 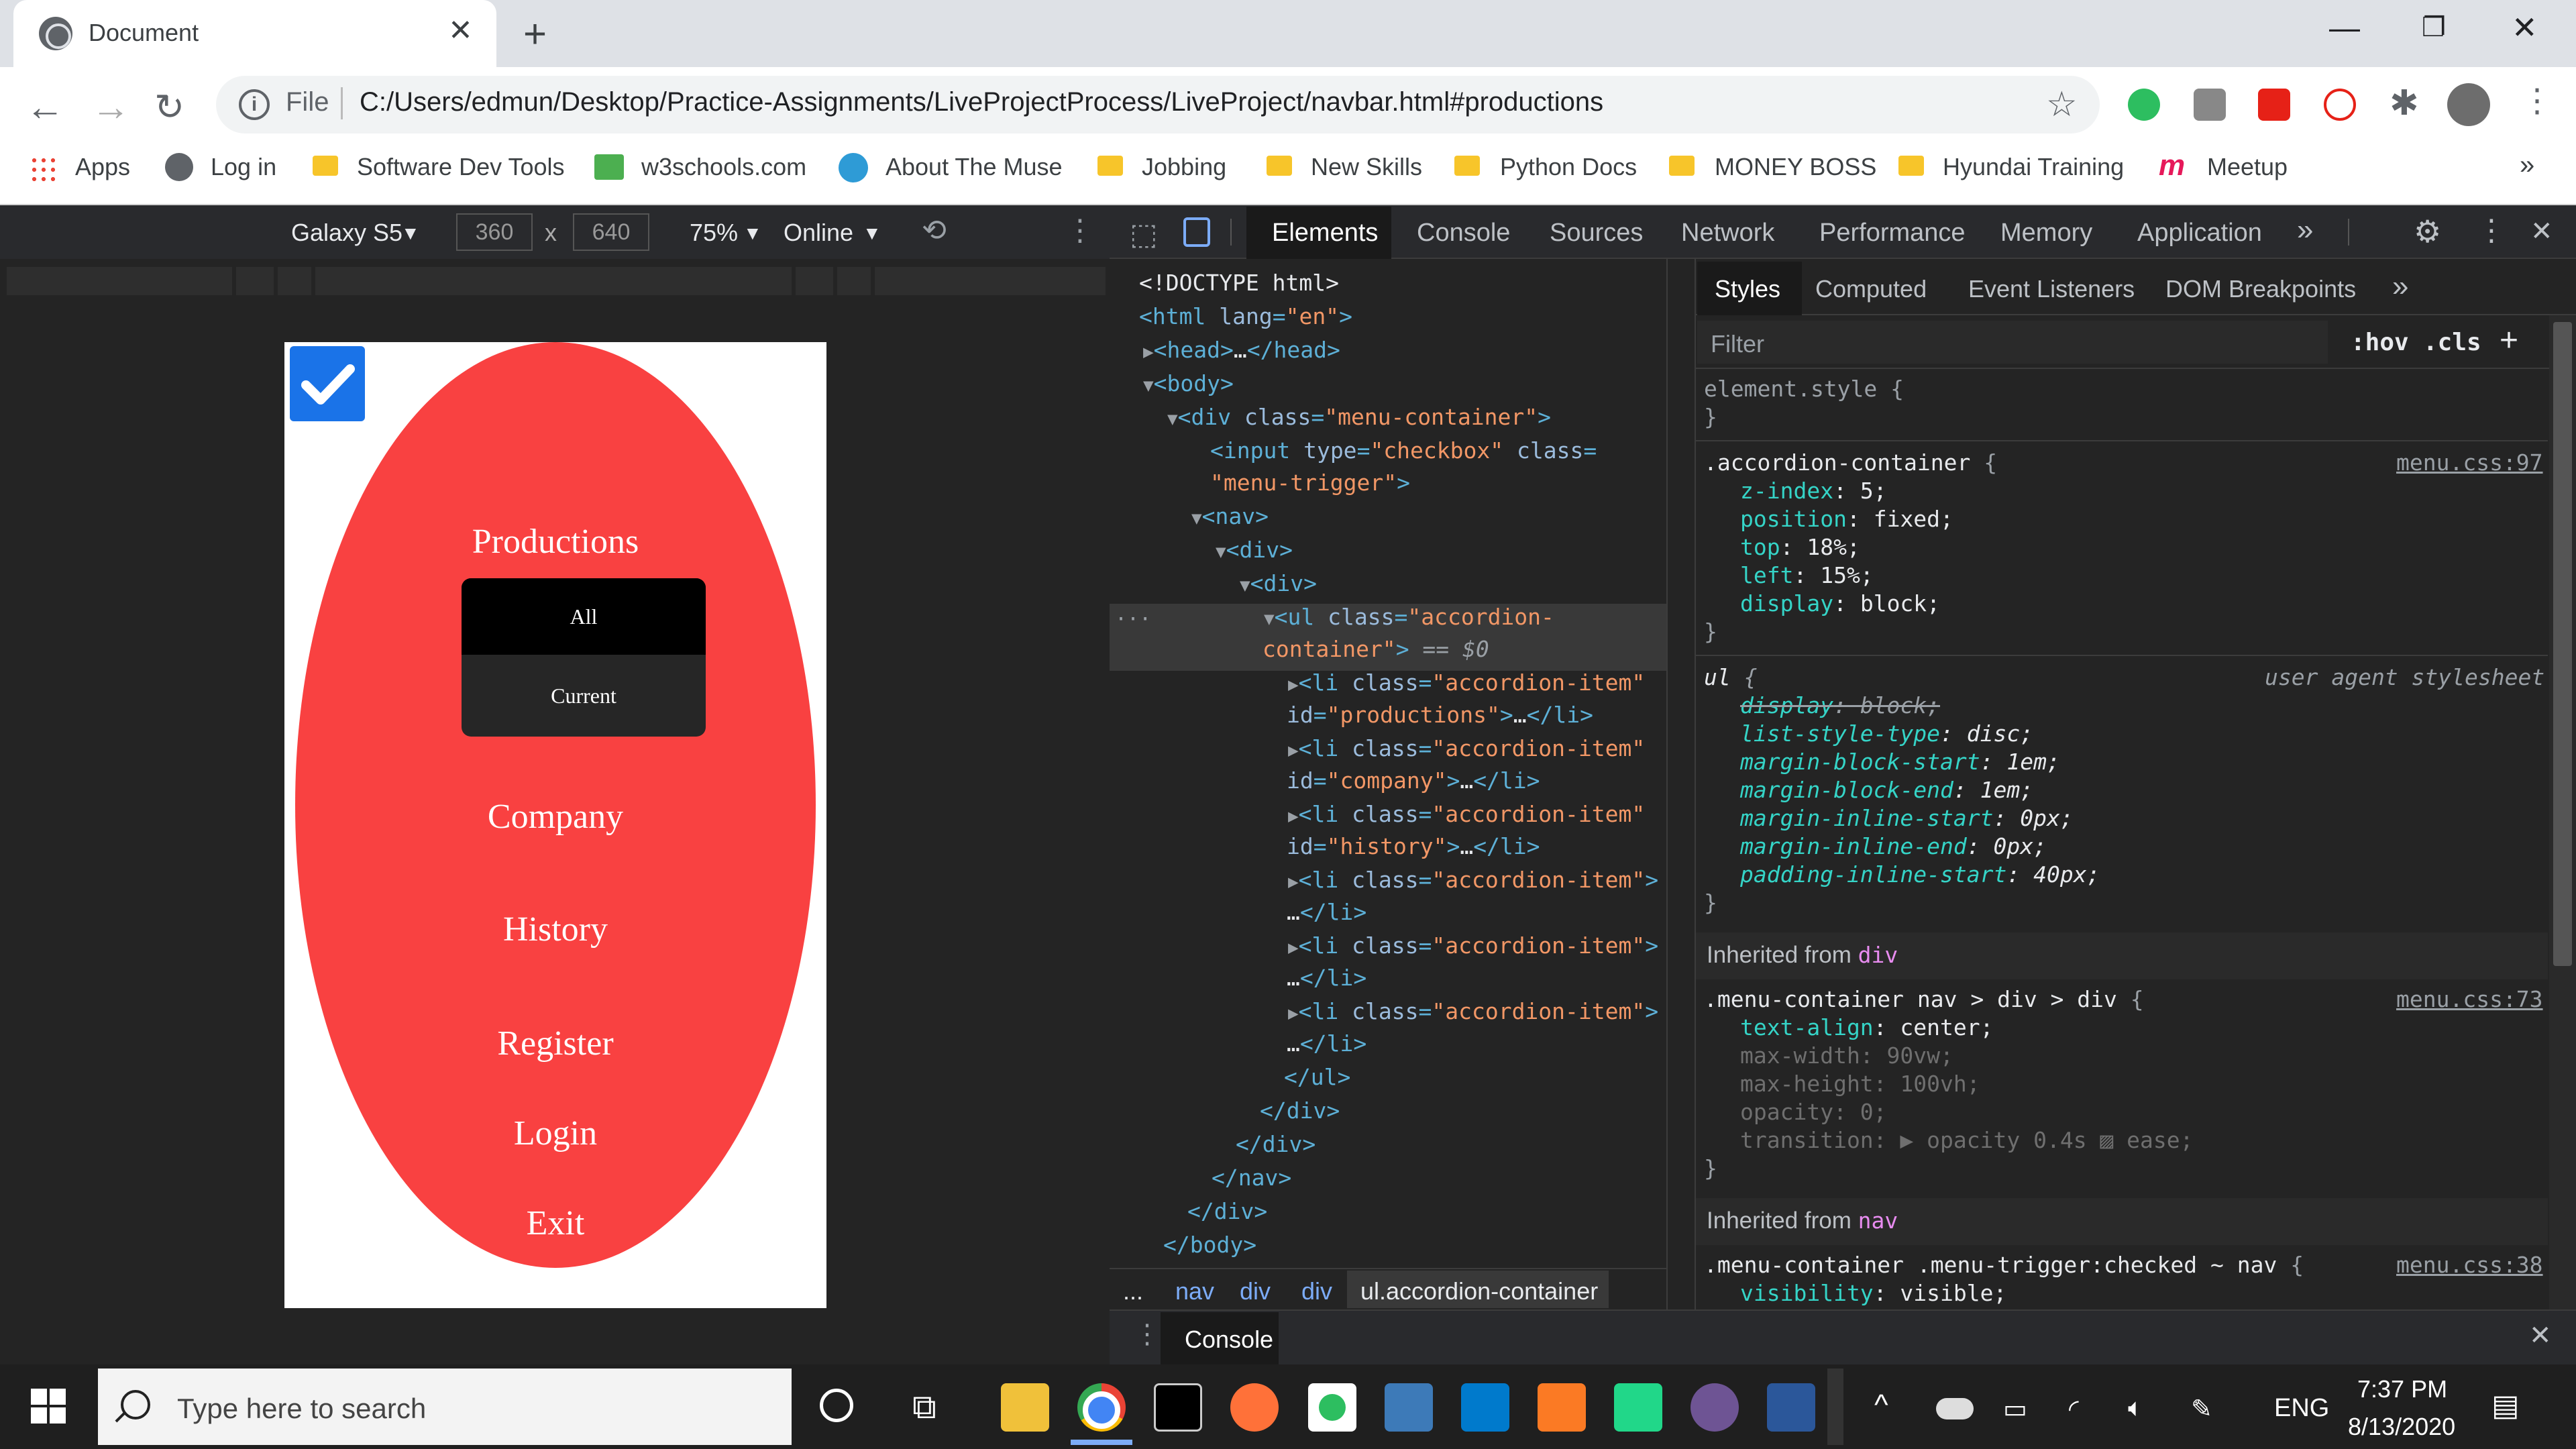 I want to click on breadcrumb-ul: ul.accordion-container, so click(x=1479, y=1291).